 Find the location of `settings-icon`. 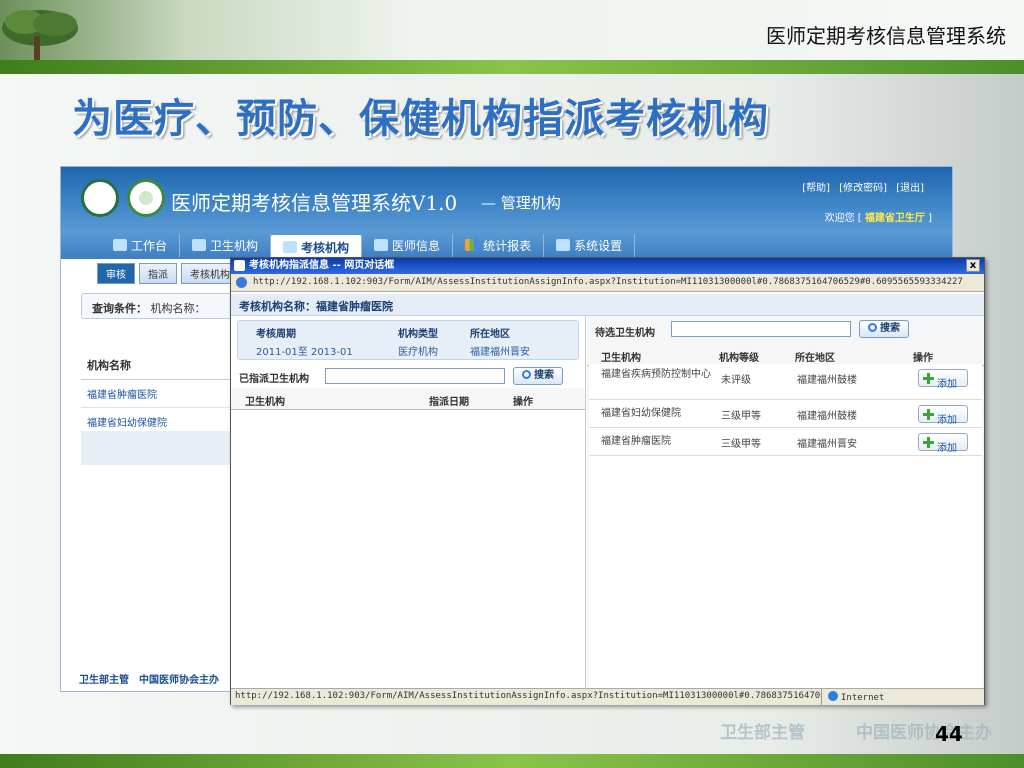

settings-icon is located at coordinates (563, 245).